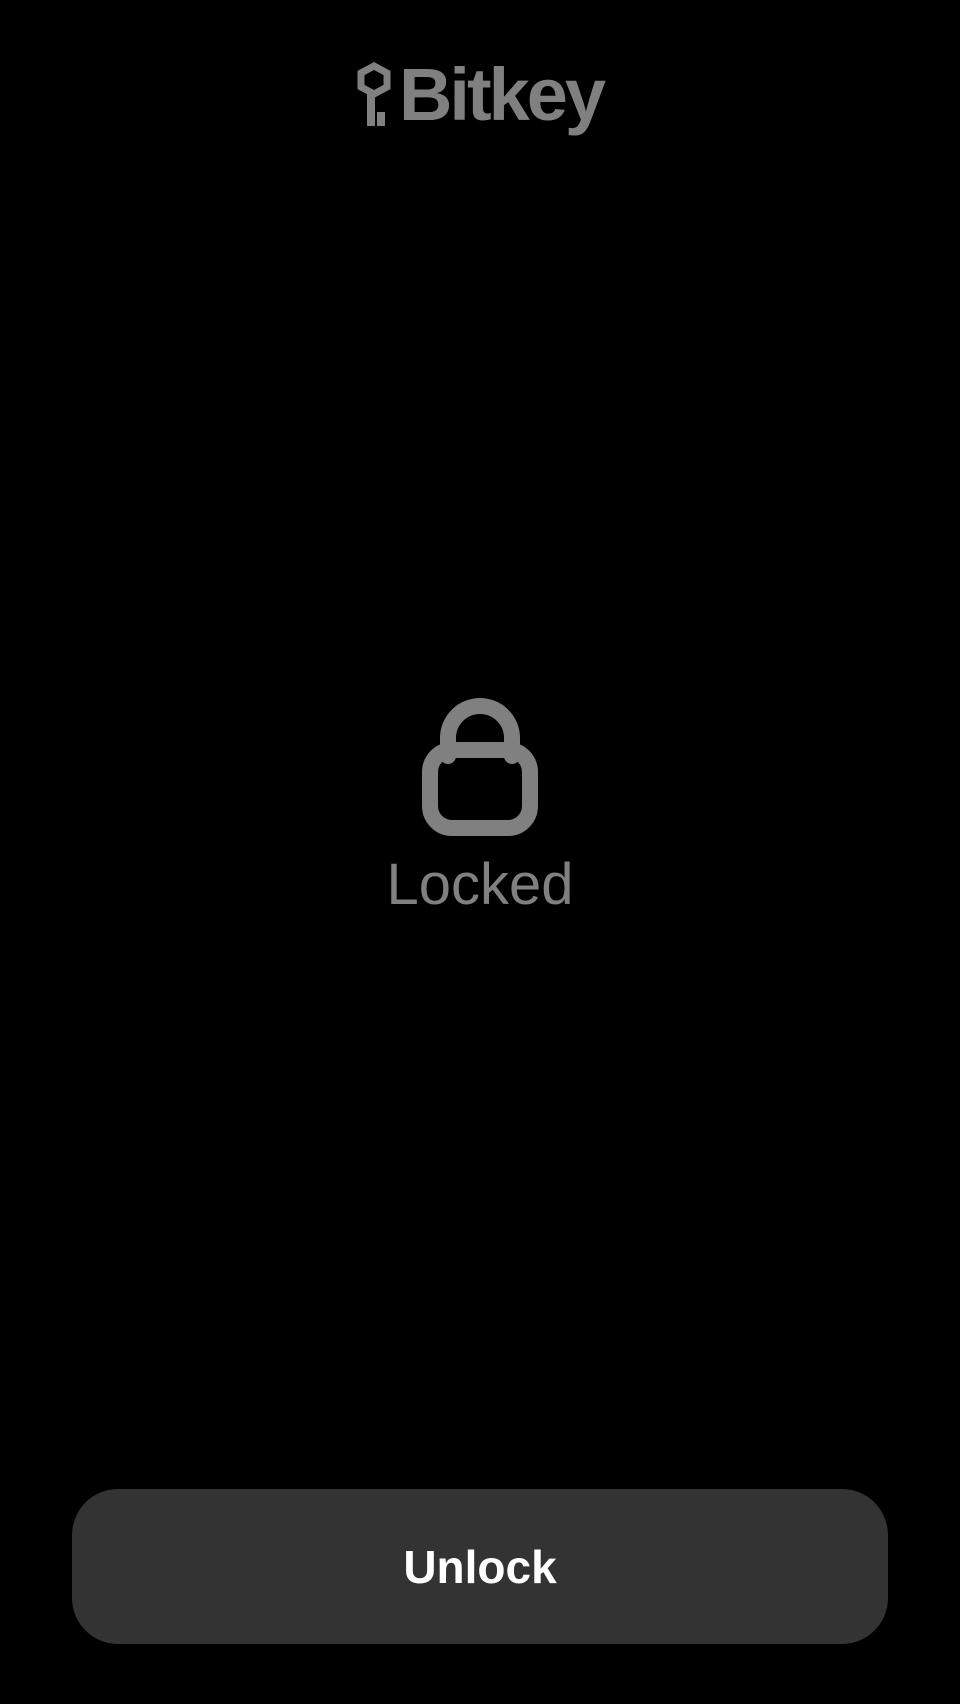 Image resolution: width=960 pixels, height=1704 pixels. I want to click on brand-header: Bitkey, so click(480, 95).